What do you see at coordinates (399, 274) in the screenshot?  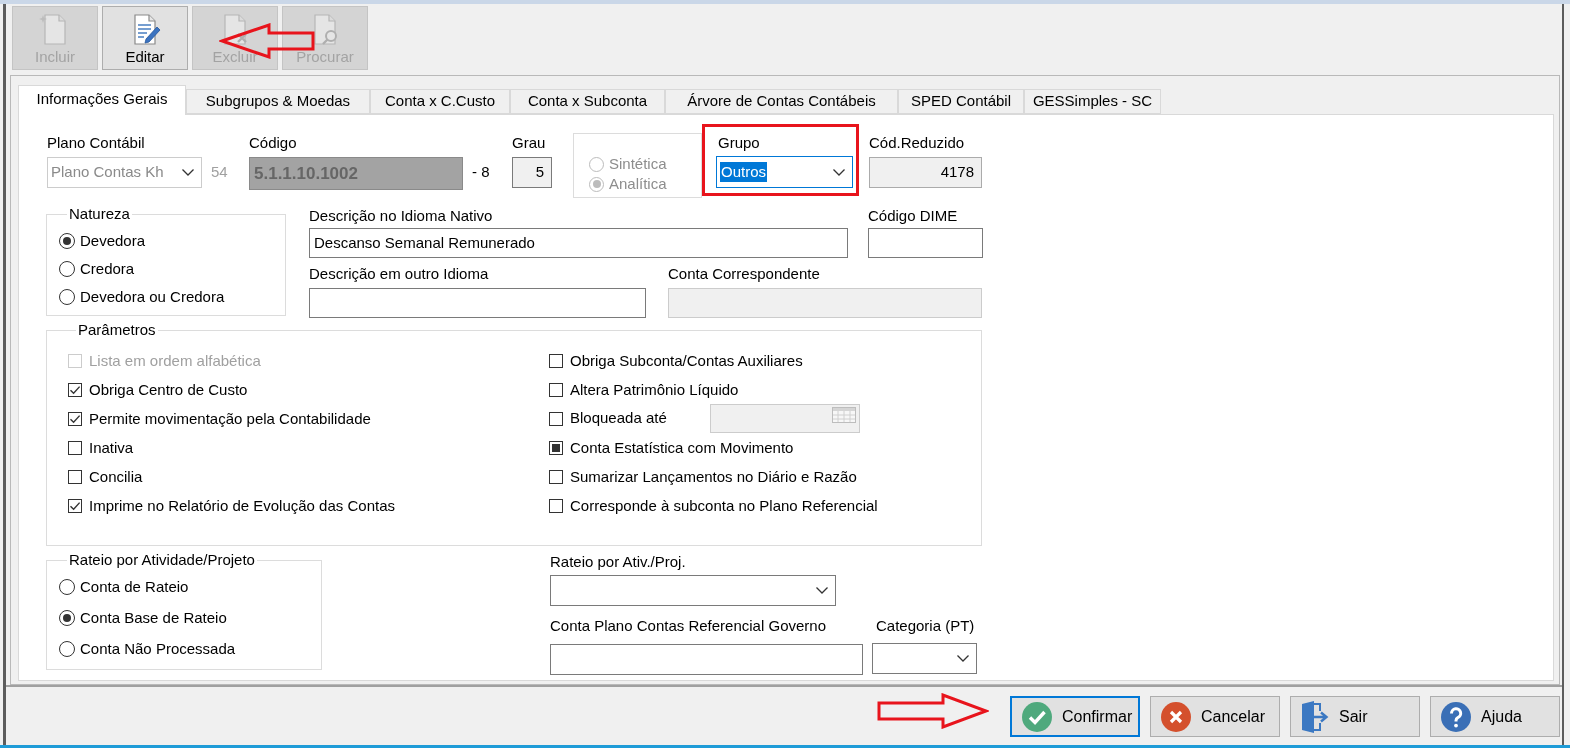 I see `field-label: Descrição em outro Idioma` at bounding box center [399, 274].